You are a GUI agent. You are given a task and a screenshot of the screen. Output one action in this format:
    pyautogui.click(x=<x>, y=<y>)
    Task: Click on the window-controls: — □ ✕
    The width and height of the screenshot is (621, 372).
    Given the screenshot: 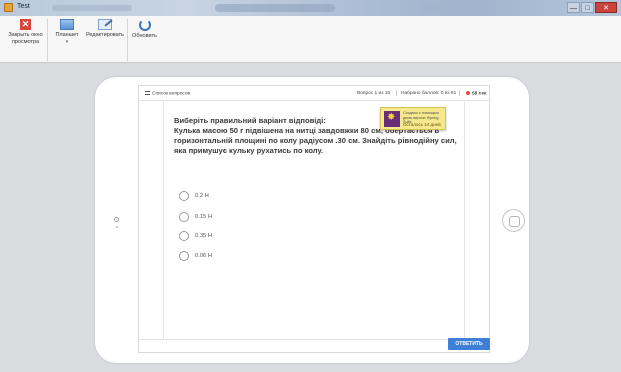 What is the action you would take?
    pyautogui.click(x=592, y=8)
    